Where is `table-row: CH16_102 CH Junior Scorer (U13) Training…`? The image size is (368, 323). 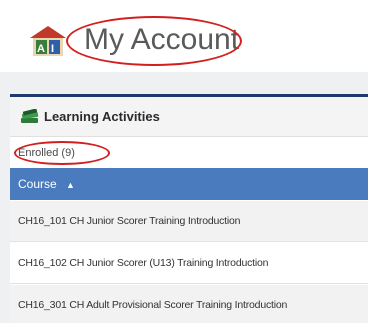 table-row: CH16_102 CH Junior Scorer (U13) Training… is located at coordinates (189, 263).